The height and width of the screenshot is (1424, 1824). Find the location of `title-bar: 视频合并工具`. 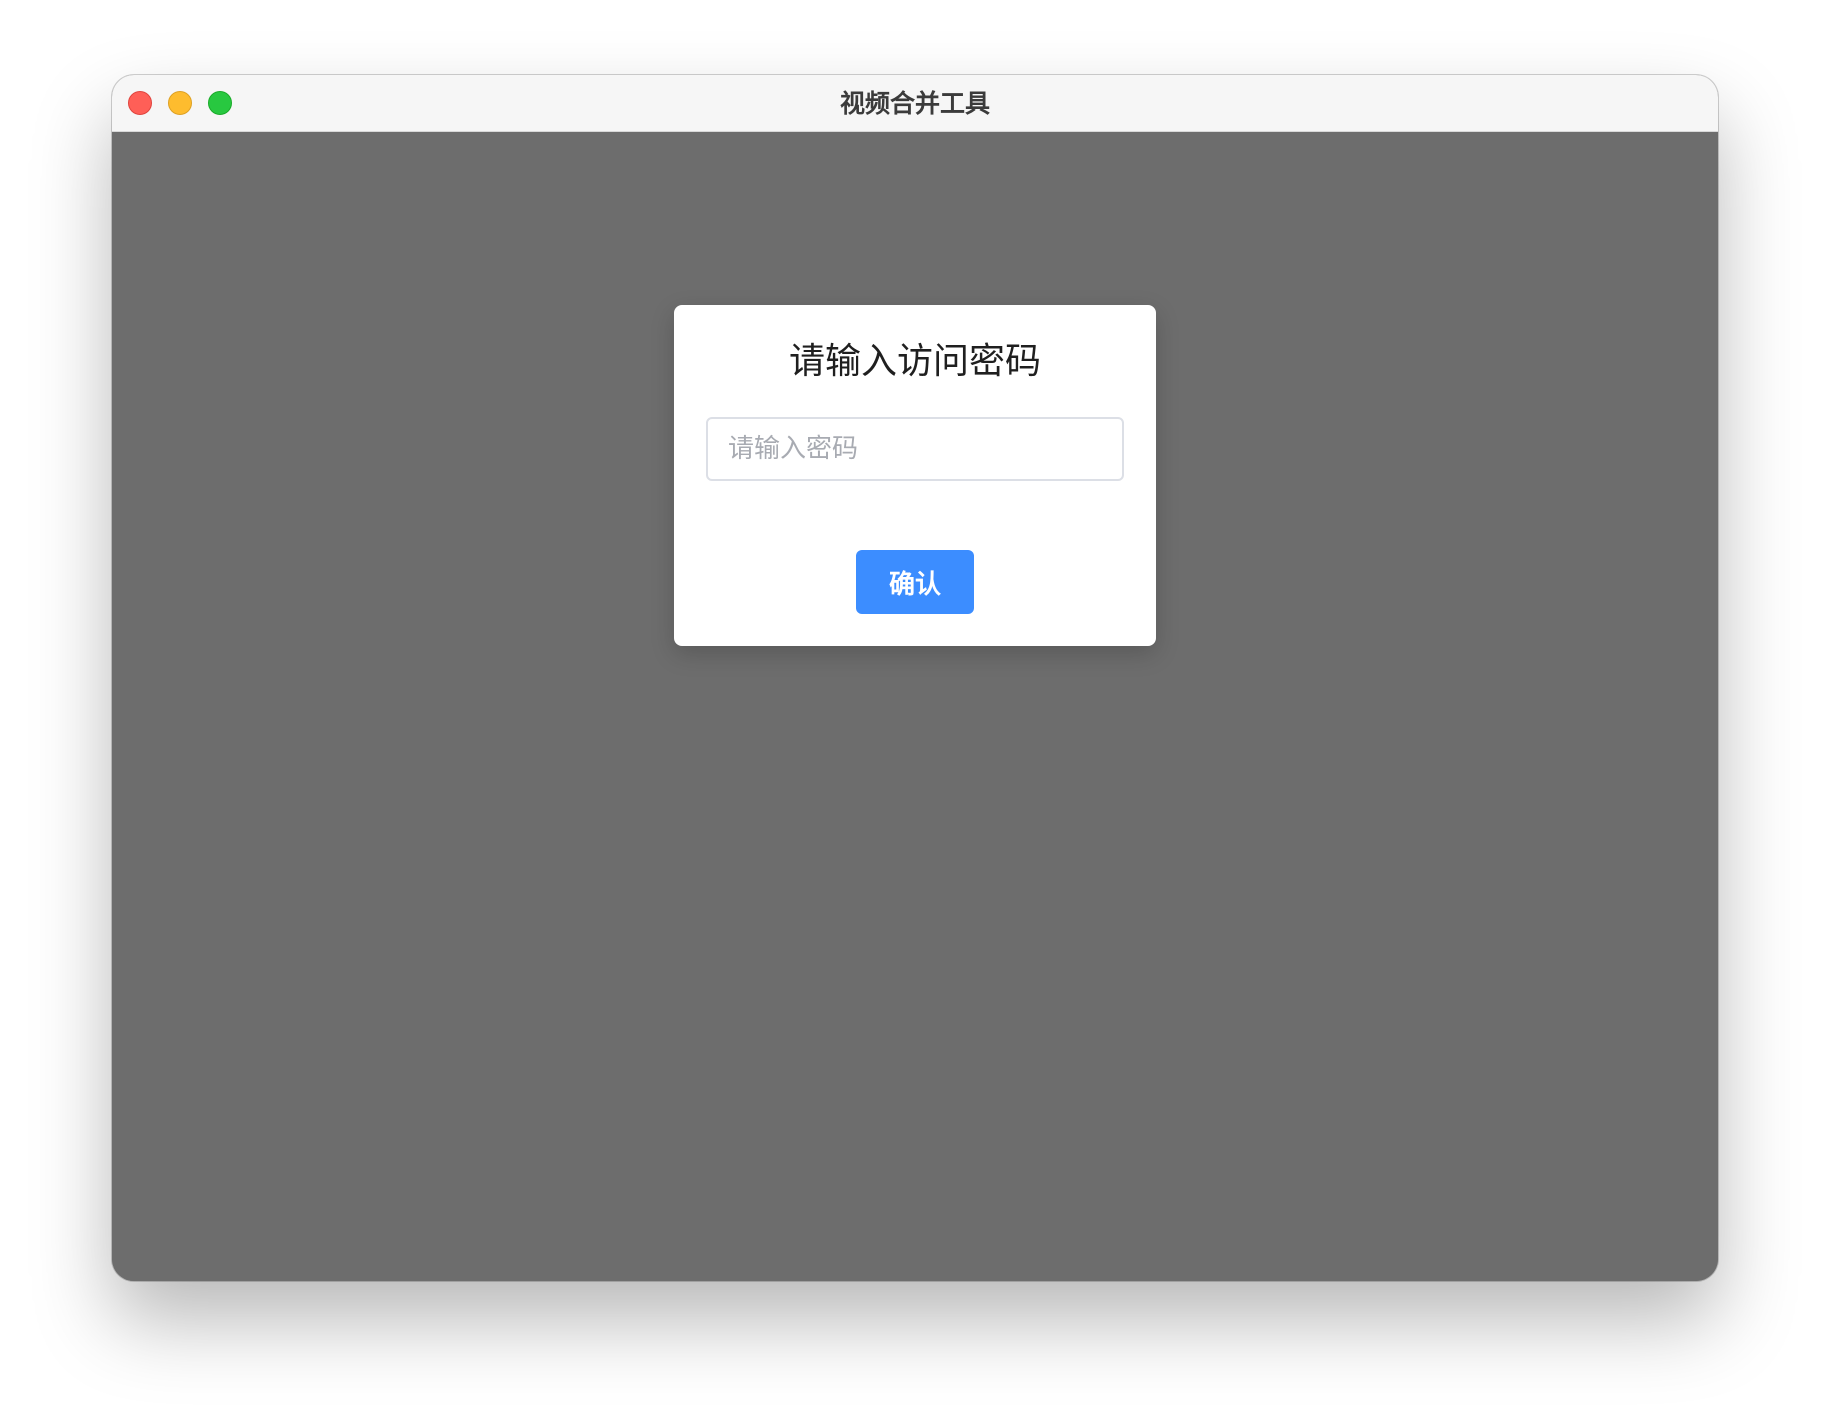

title-bar: 视频合并工具 is located at coordinates (915, 103).